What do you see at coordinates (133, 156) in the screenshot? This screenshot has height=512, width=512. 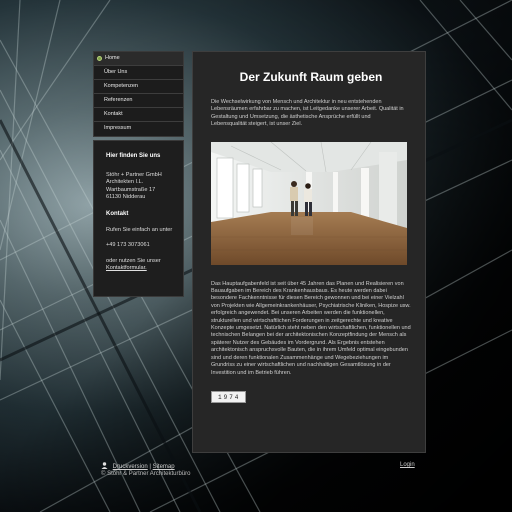 I see `location-heading: Hier finden Sie uns` at bounding box center [133, 156].